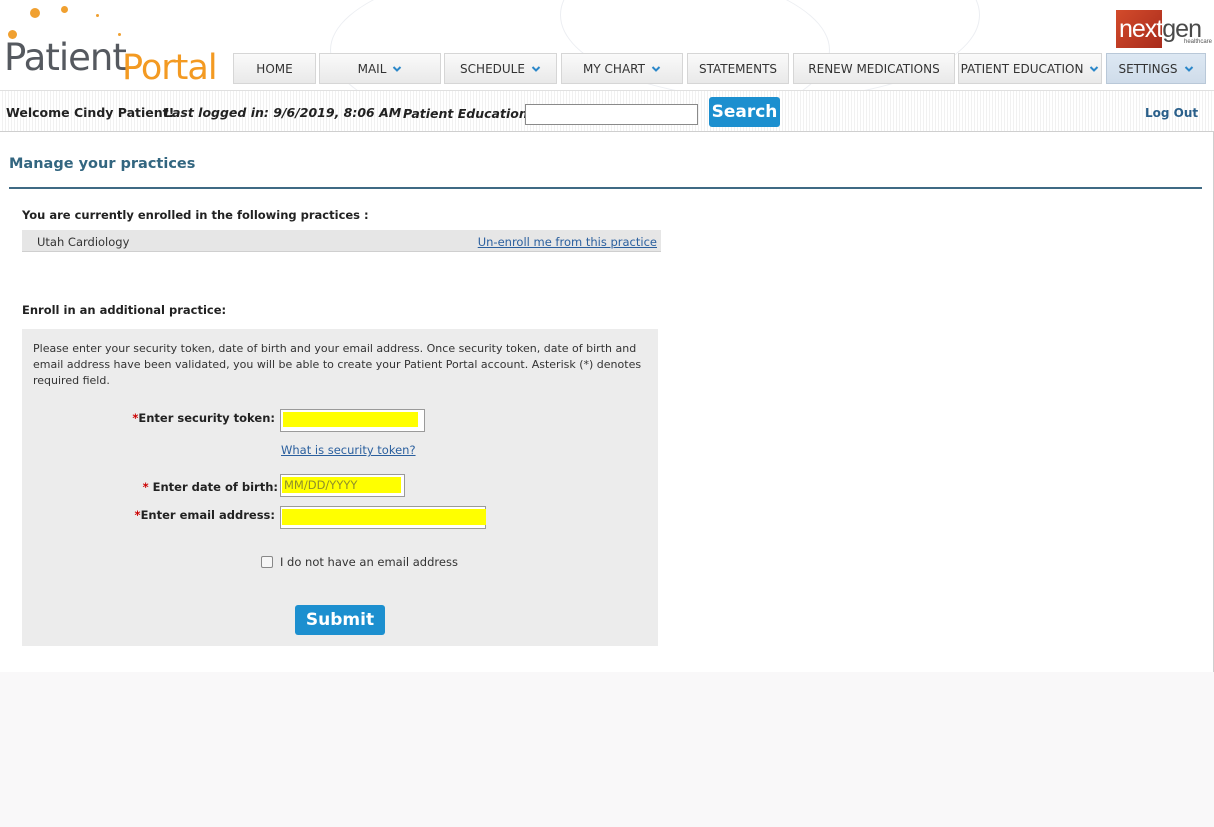 This screenshot has height=827, width=1214. What do you see at coordinates (267, 562) in the screenshot?
I see `no-email-checkbox` at bounding box center [267, 562].